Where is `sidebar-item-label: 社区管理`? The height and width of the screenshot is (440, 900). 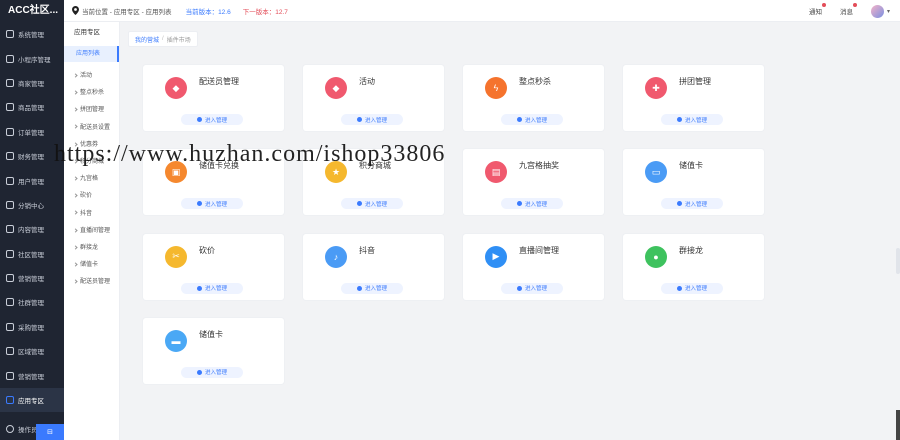
sidebar-item-label: 社区管理 is located at coordinates (31, 255).